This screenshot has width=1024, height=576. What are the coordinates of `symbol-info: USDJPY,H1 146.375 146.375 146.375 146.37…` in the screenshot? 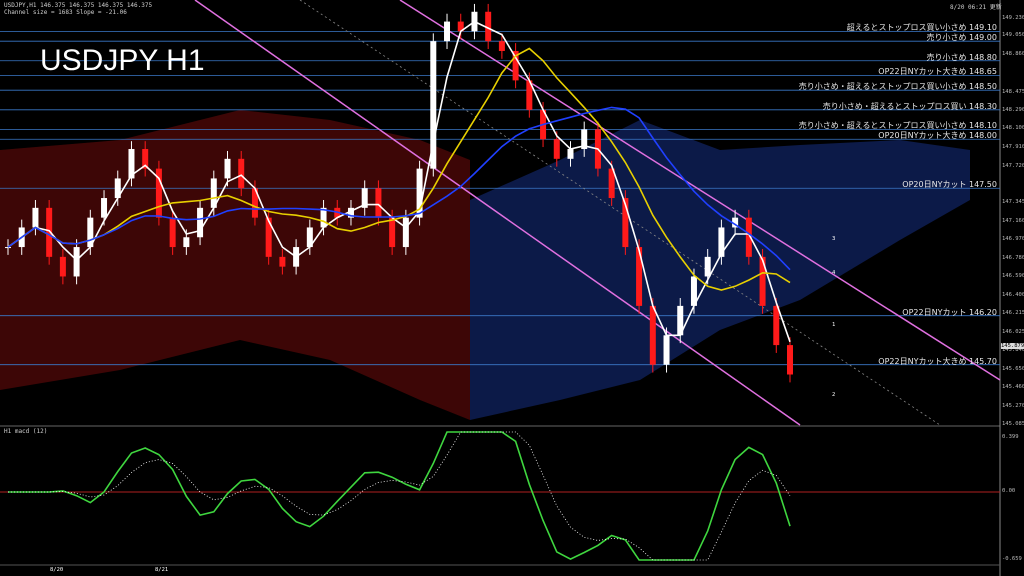 It's located at (78, 5).